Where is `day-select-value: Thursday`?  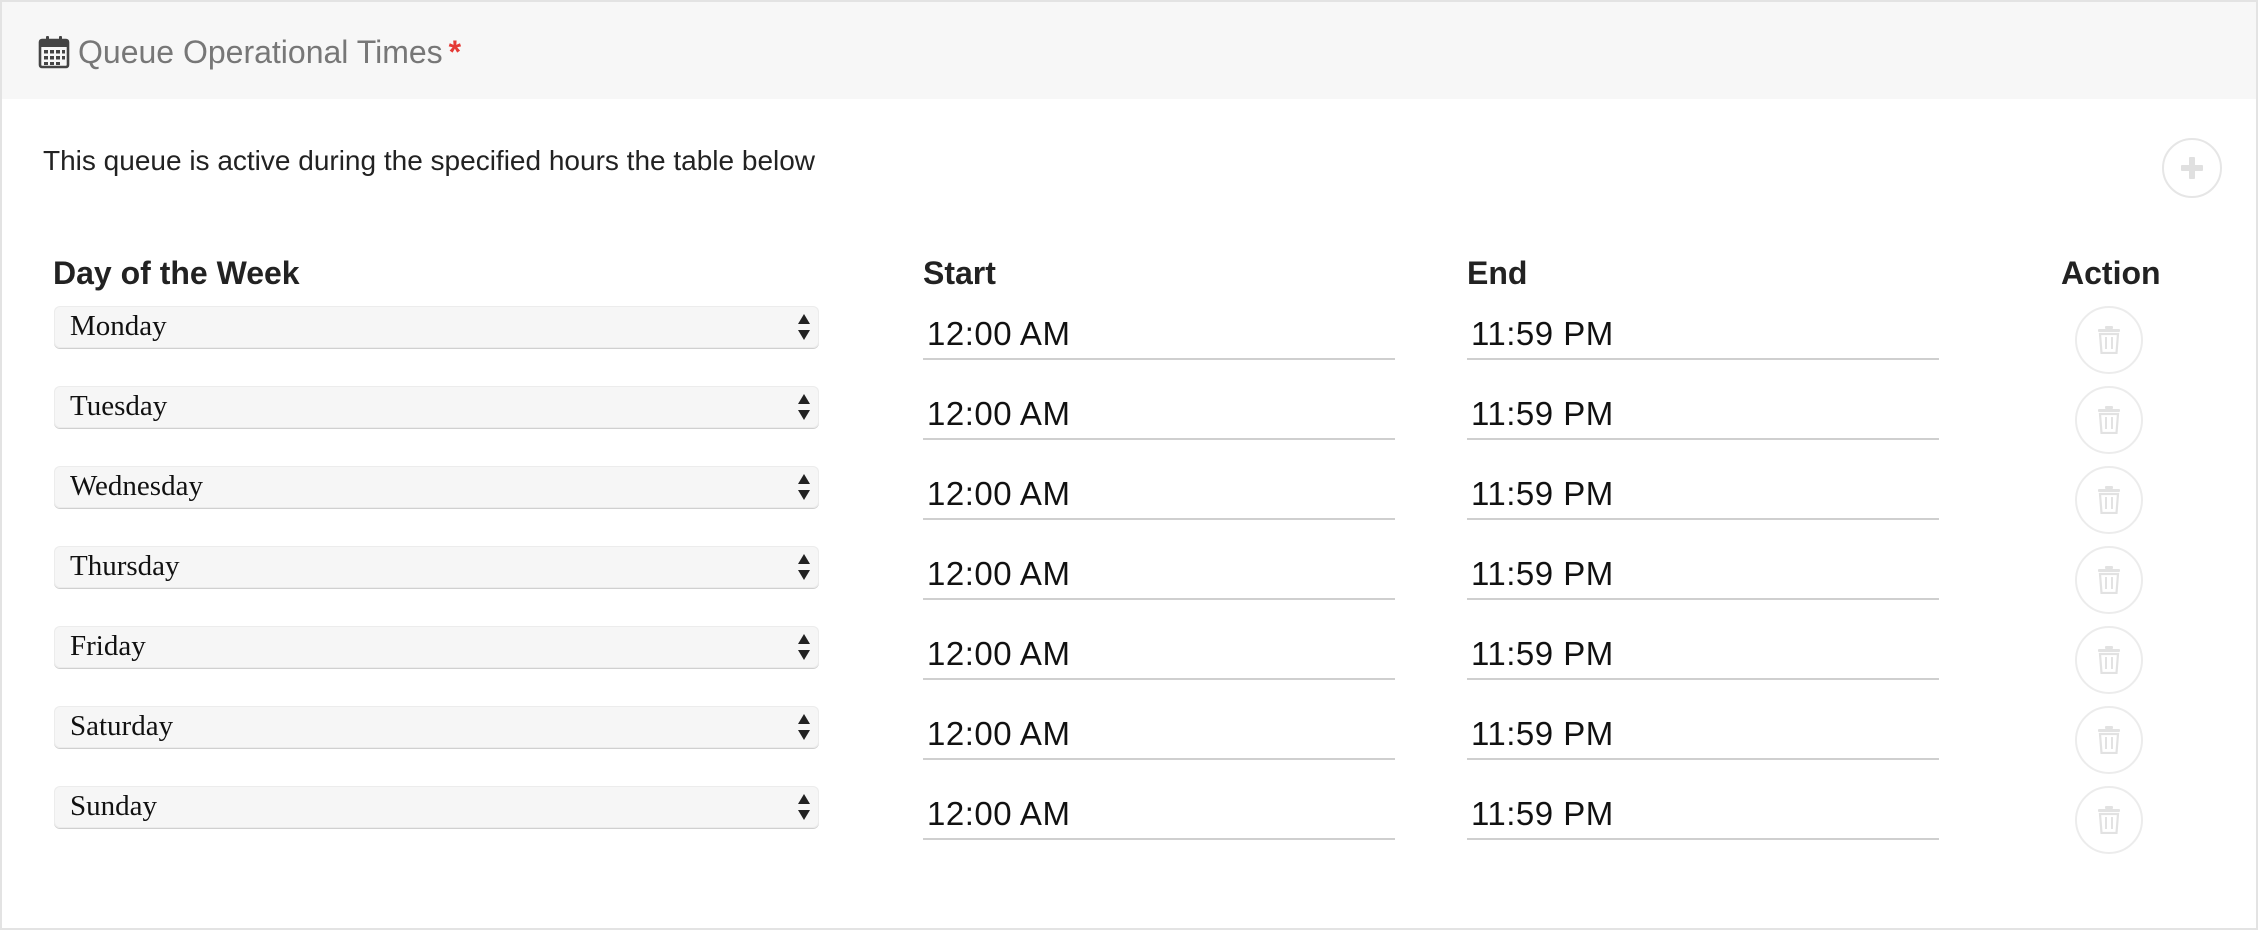 day-select-value: Thursday is located at coordinates (125, 566).